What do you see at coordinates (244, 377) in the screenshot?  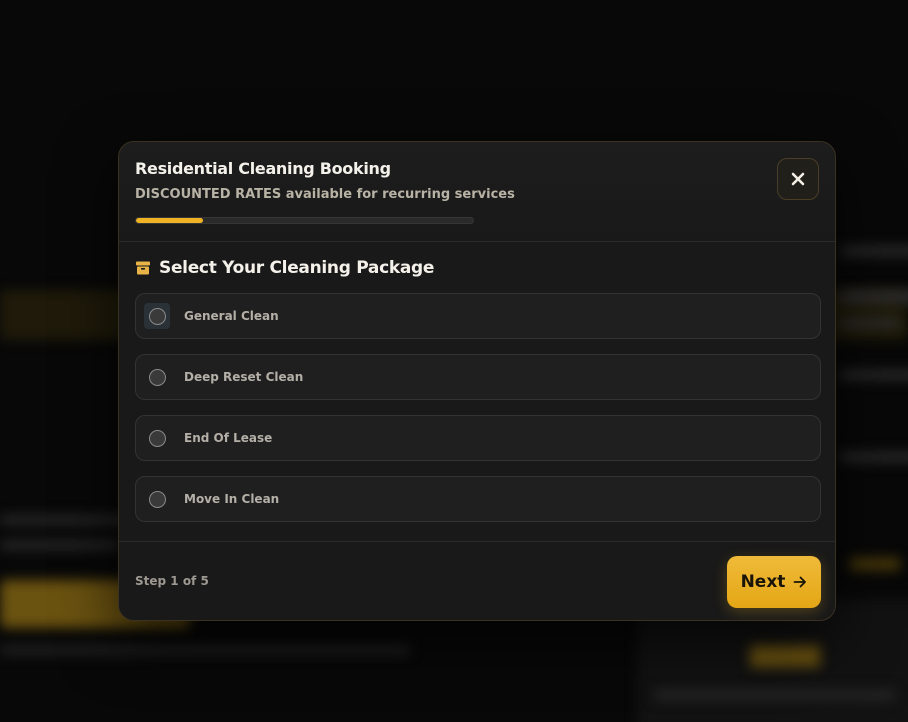 I see `option-label: Deep Reset Clean` at bounding box center [244, 377].